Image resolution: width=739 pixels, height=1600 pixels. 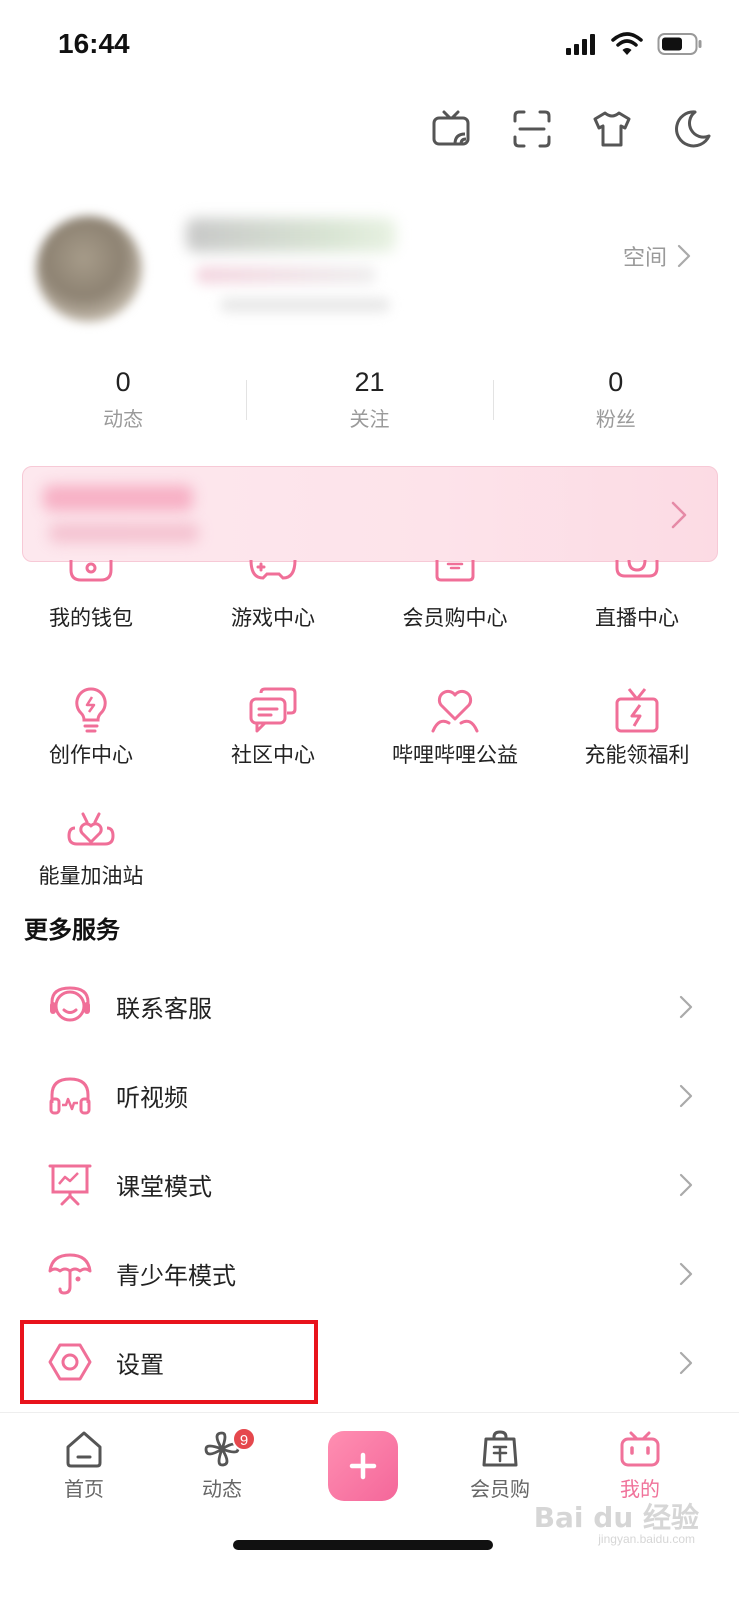 What do you see at coordinates (679, 44) in the screenshot?
I see `battery-icon` at bounding box center [679, 44].